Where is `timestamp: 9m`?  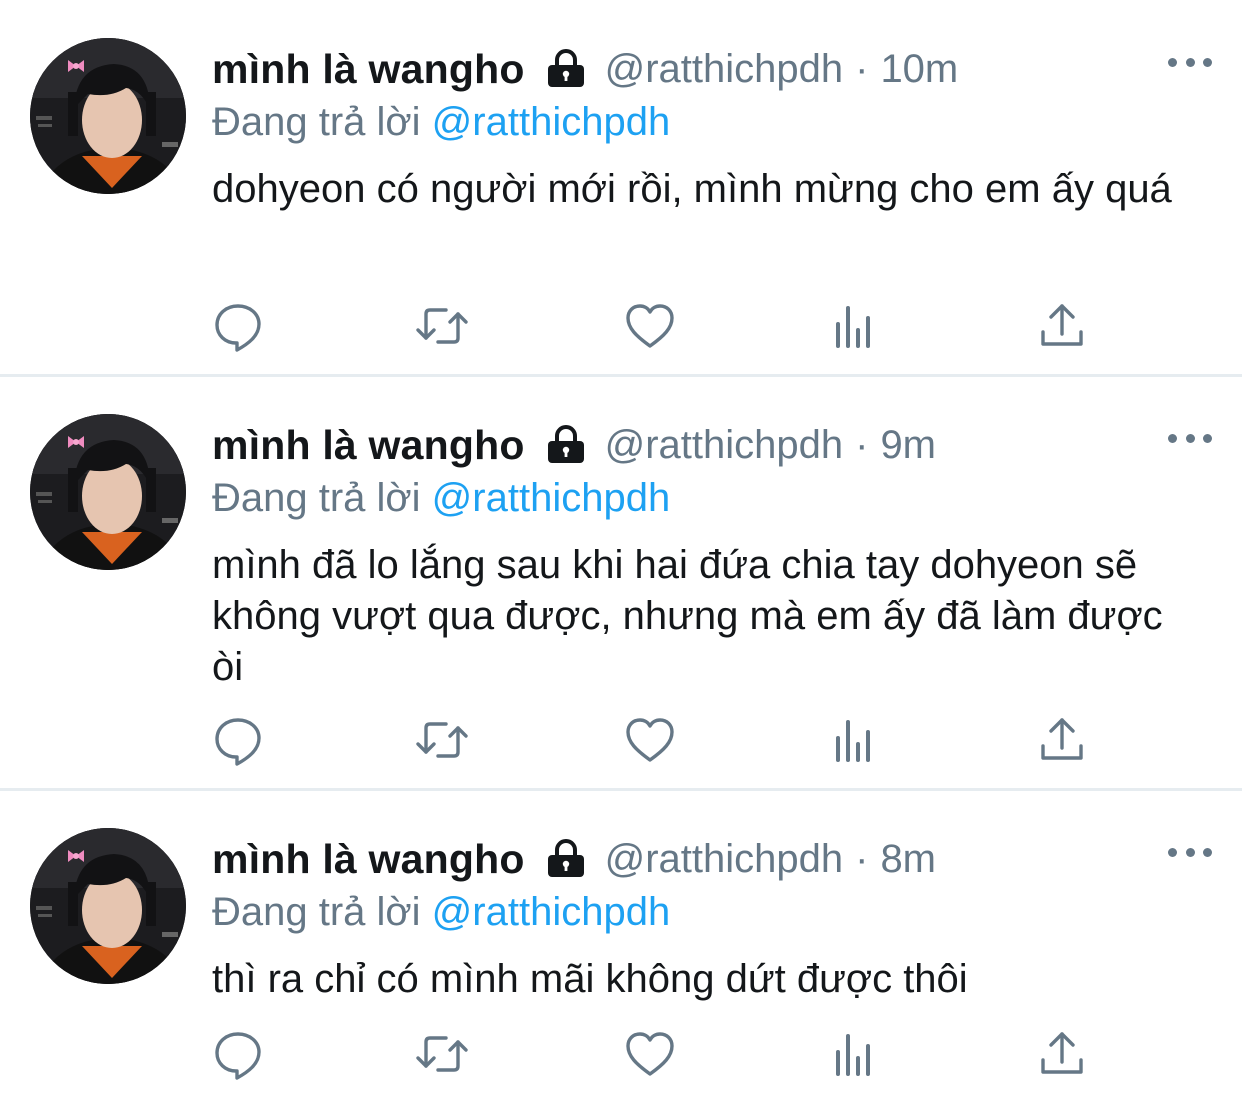
timestamp: 9m is located at coordinates (908, 445).